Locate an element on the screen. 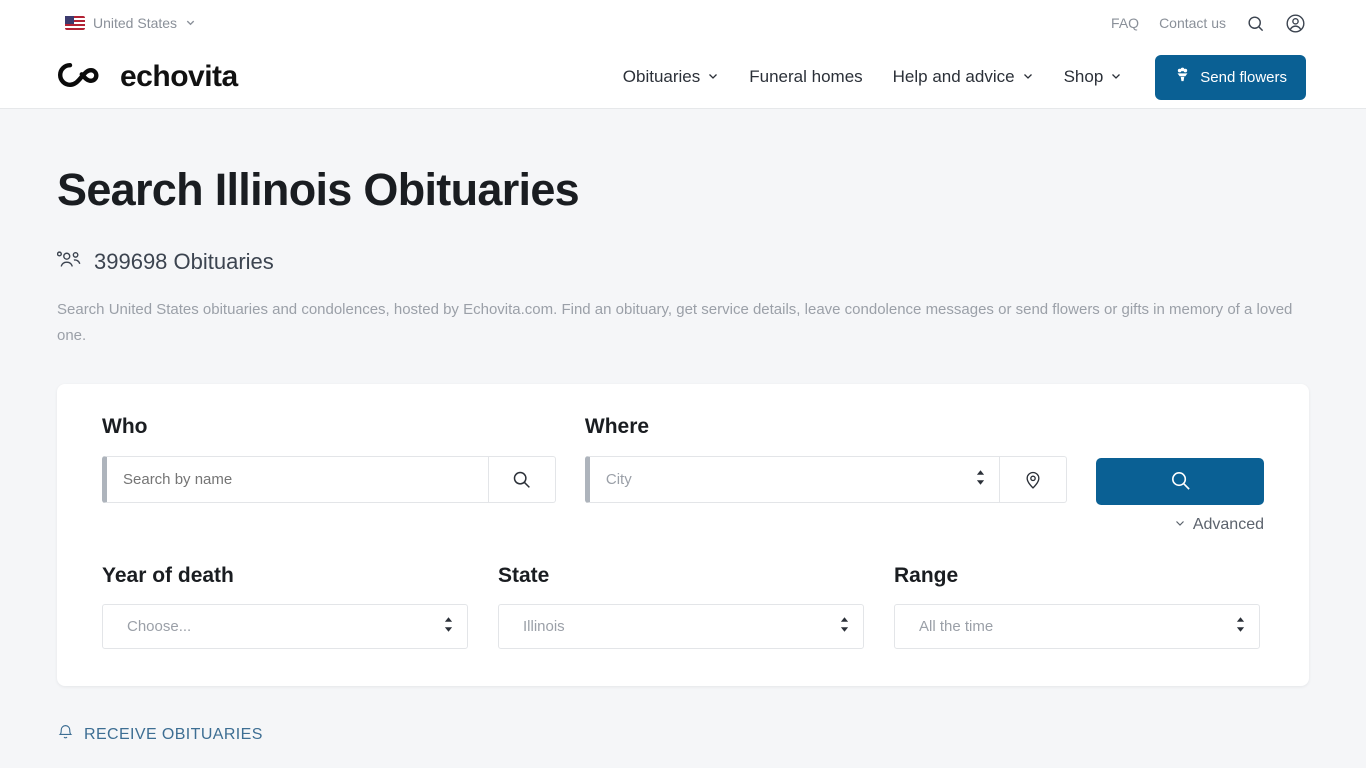 This screenshot has height=768, width=1366. state-group: State Illinois is located at coordinates (681, 606).